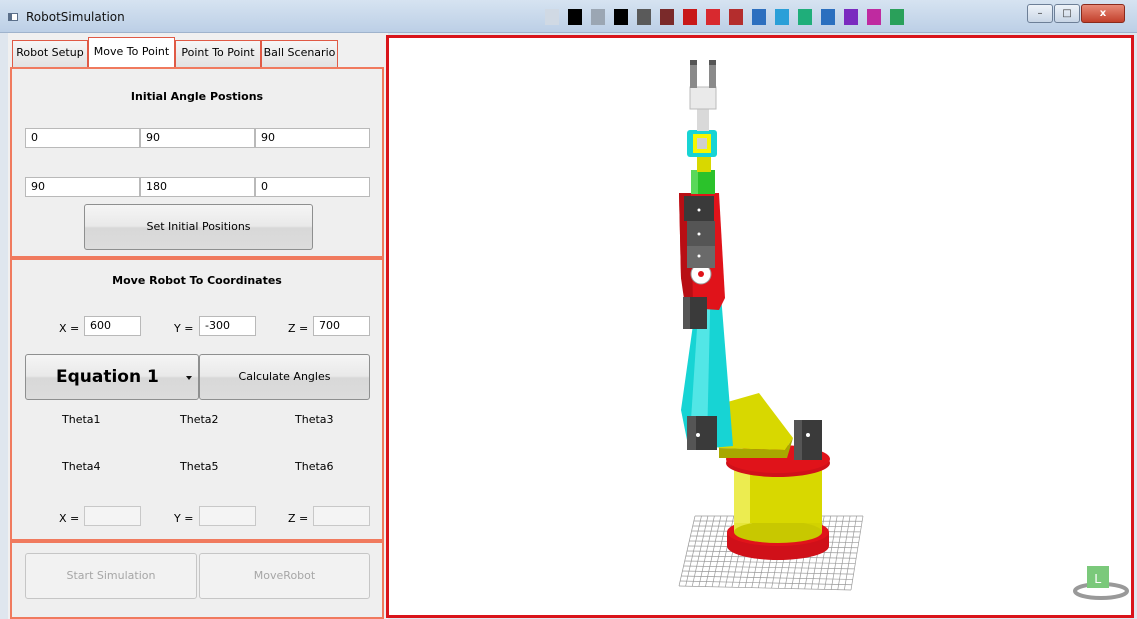 The width and height of the screenshot is (1137, 619). Describe the element at coordinates (69, 518) in the screenshot. I see `result-x-label: X =` at that location.